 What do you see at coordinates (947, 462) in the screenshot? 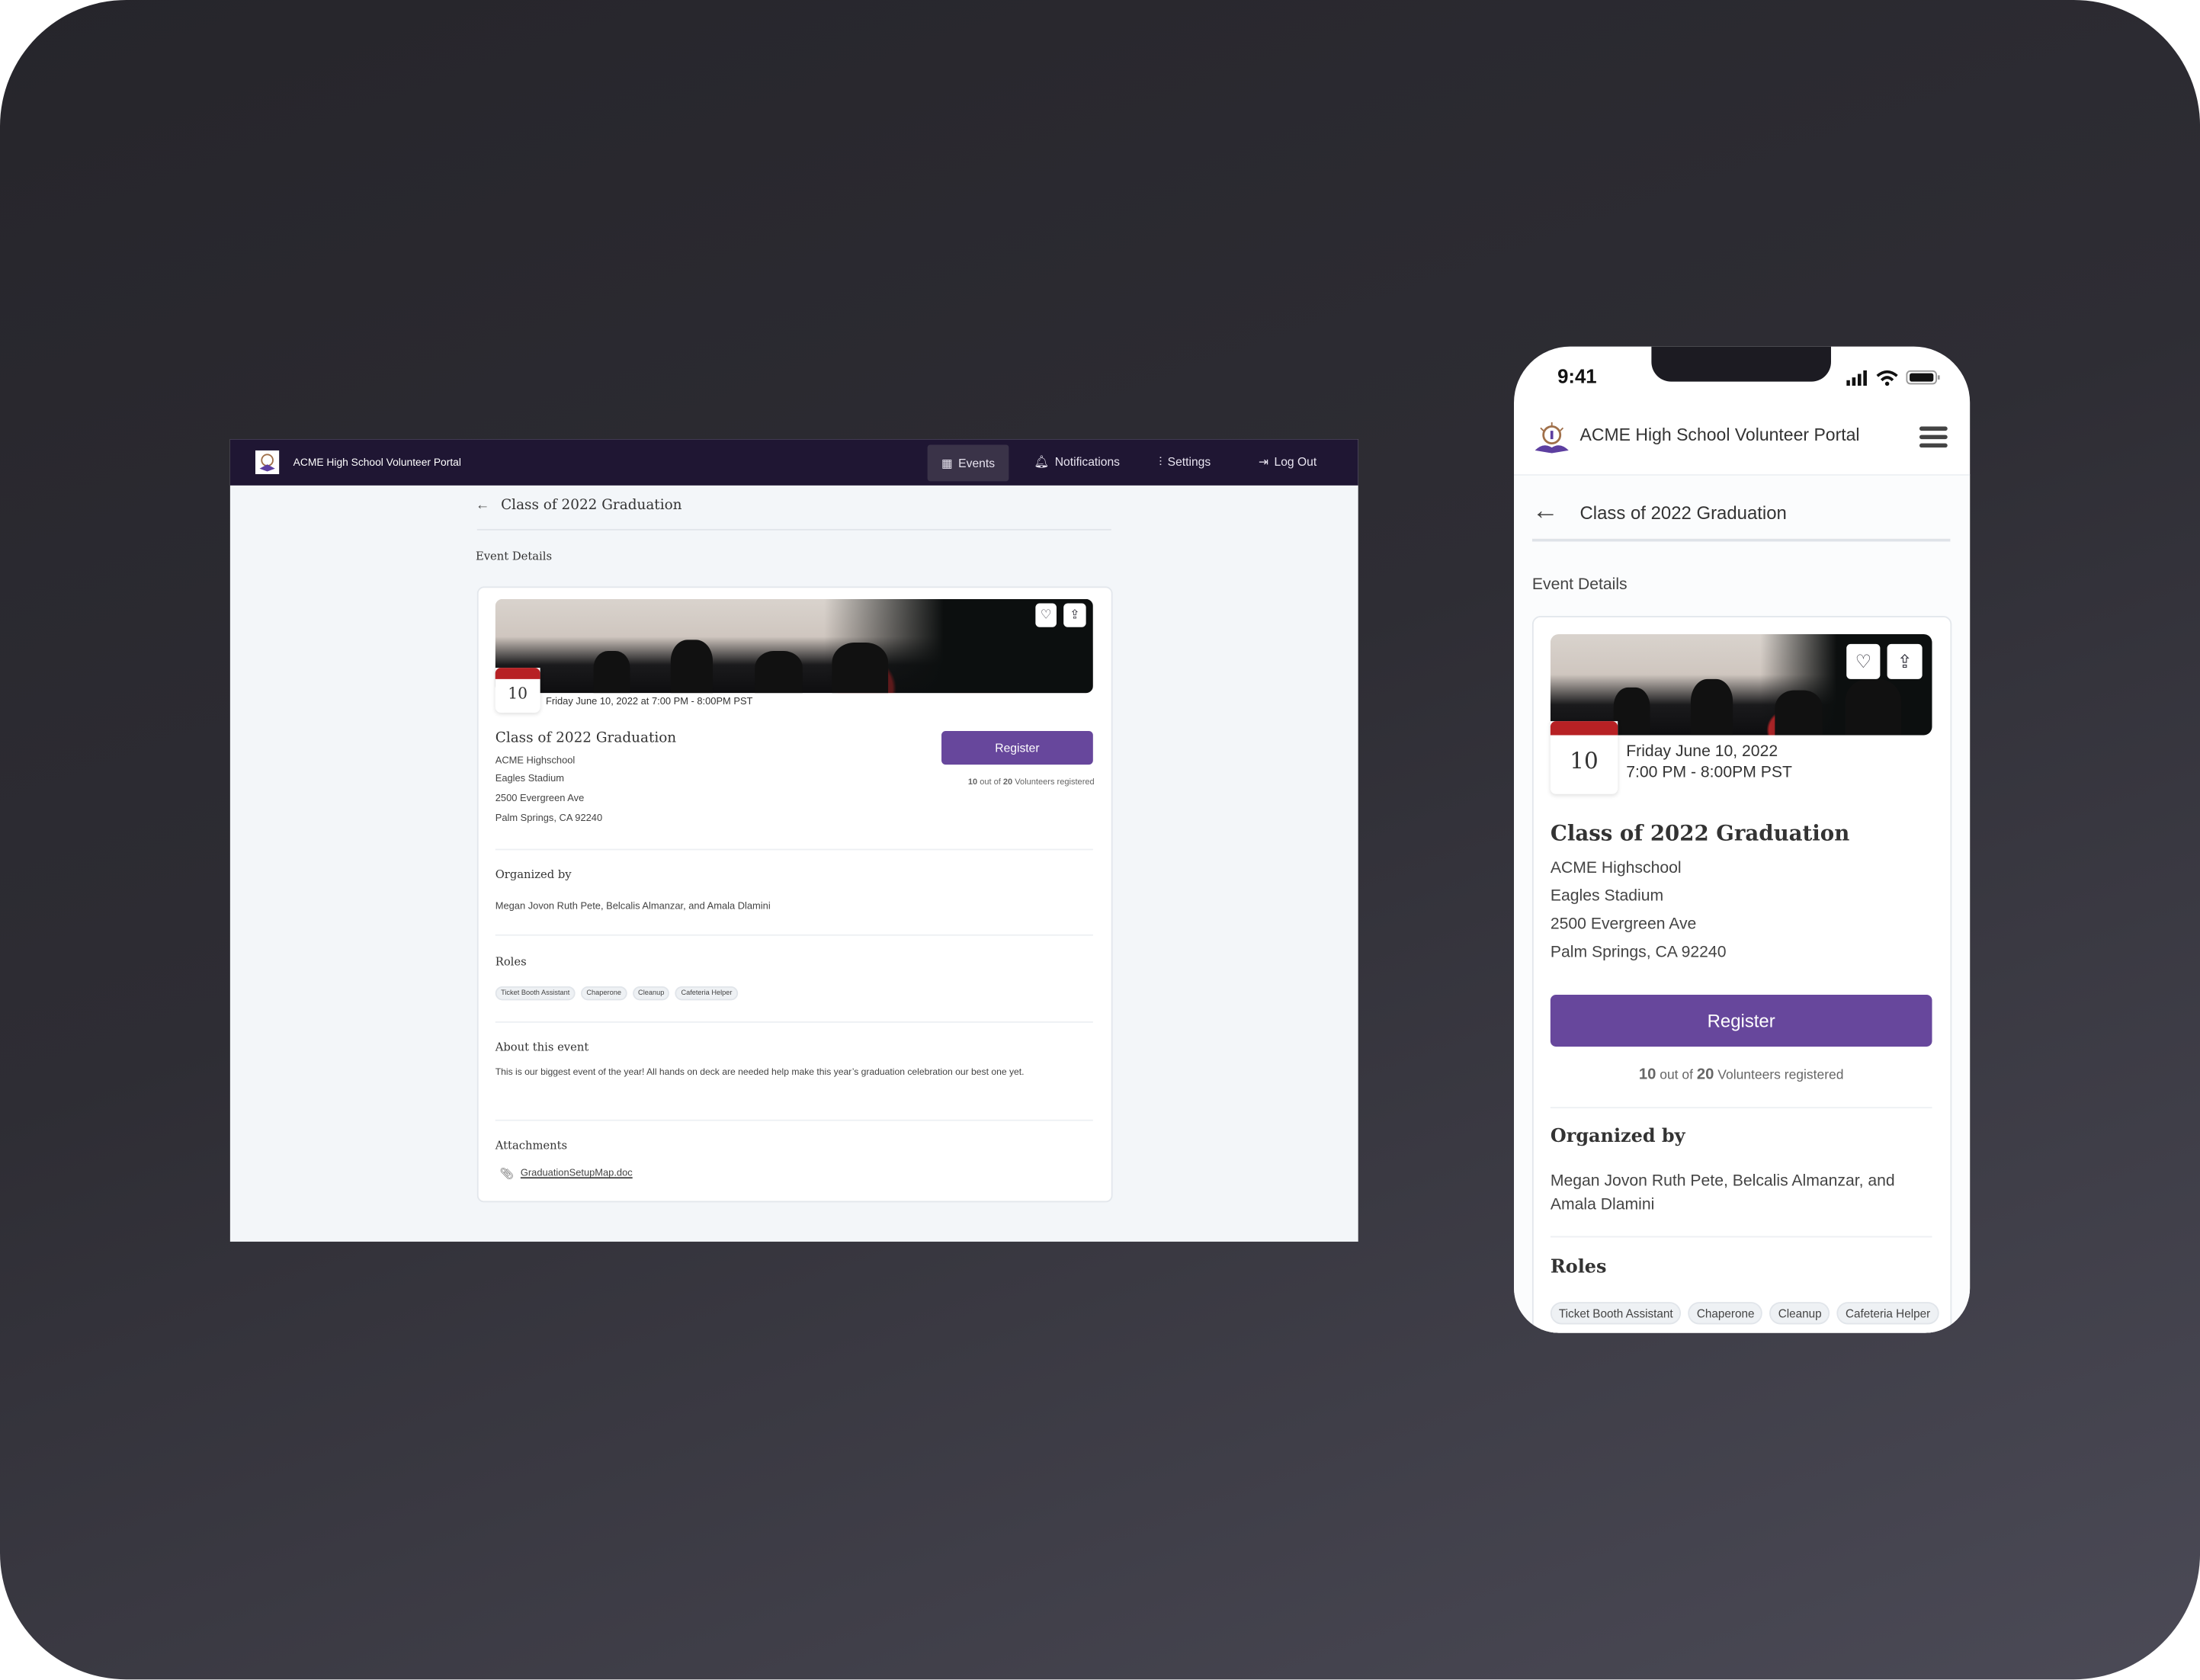
I see `calendar-icon: ▦` at bounding box center [947, 462].